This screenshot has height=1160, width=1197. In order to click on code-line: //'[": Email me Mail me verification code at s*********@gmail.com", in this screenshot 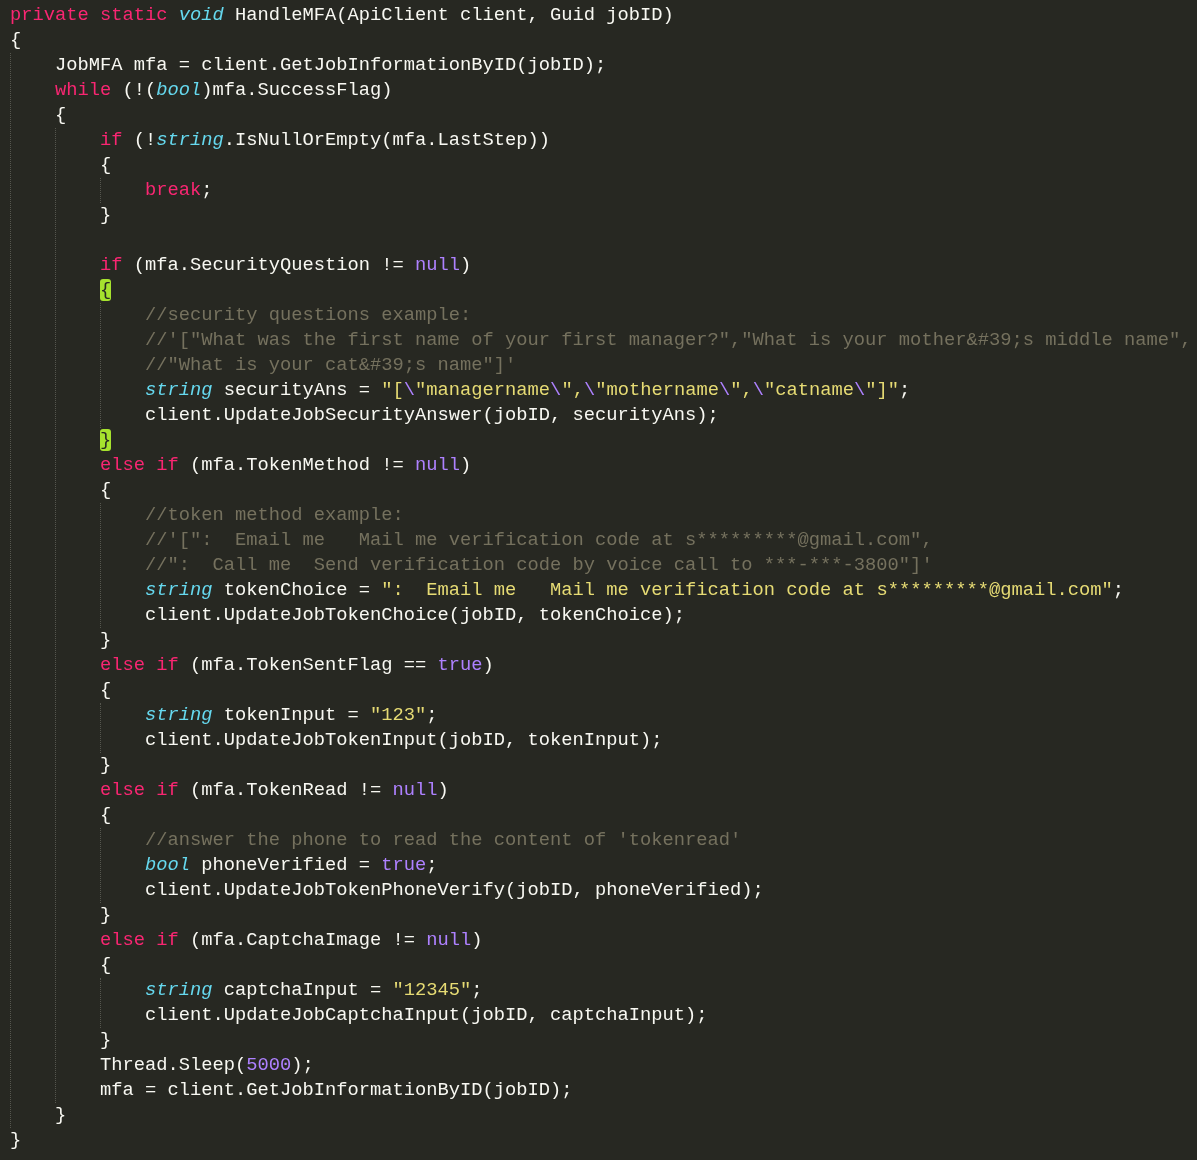, I will do `click(539, 540)`.